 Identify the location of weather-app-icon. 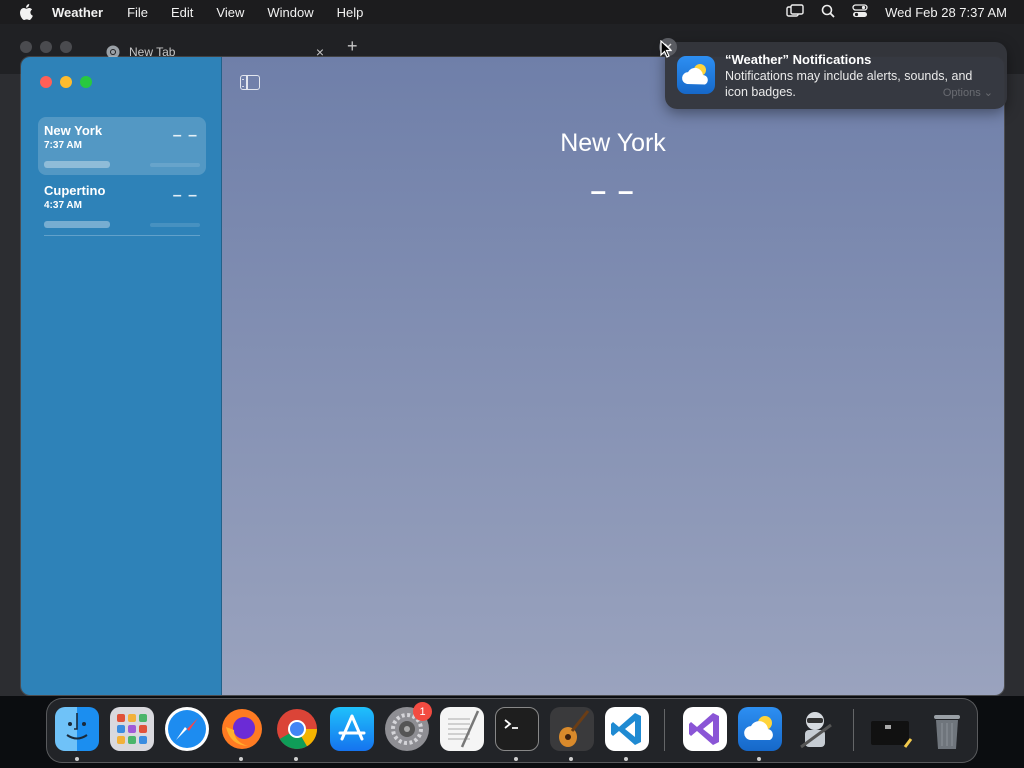
(696, 75).